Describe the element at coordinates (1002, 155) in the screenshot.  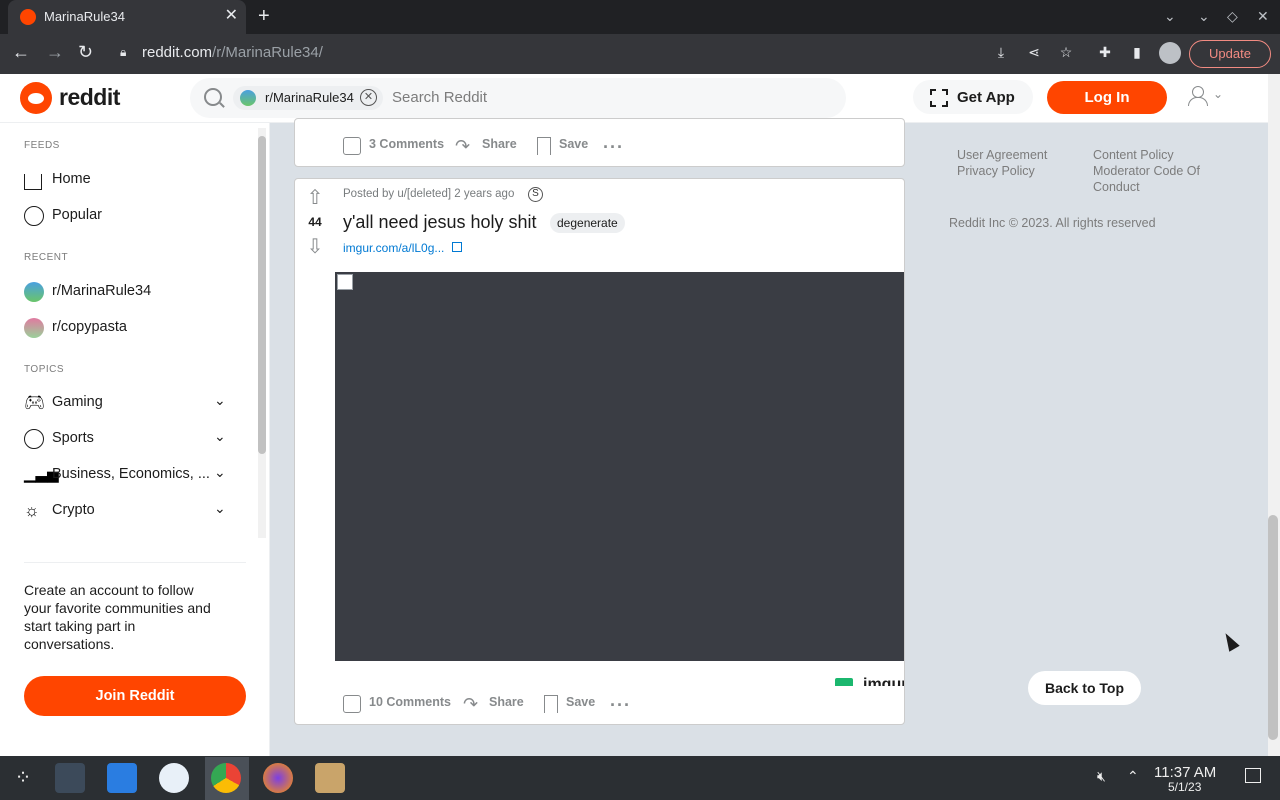
I see `user-agreement-link: User Agreement` at that location.